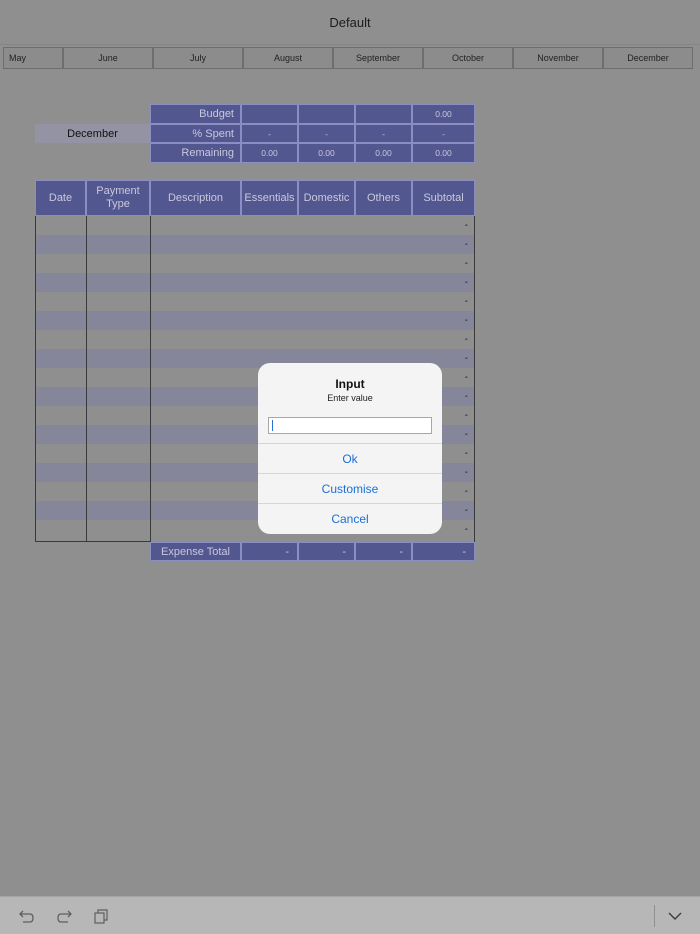  I want to click on tab-december: December, so click(648, 58).